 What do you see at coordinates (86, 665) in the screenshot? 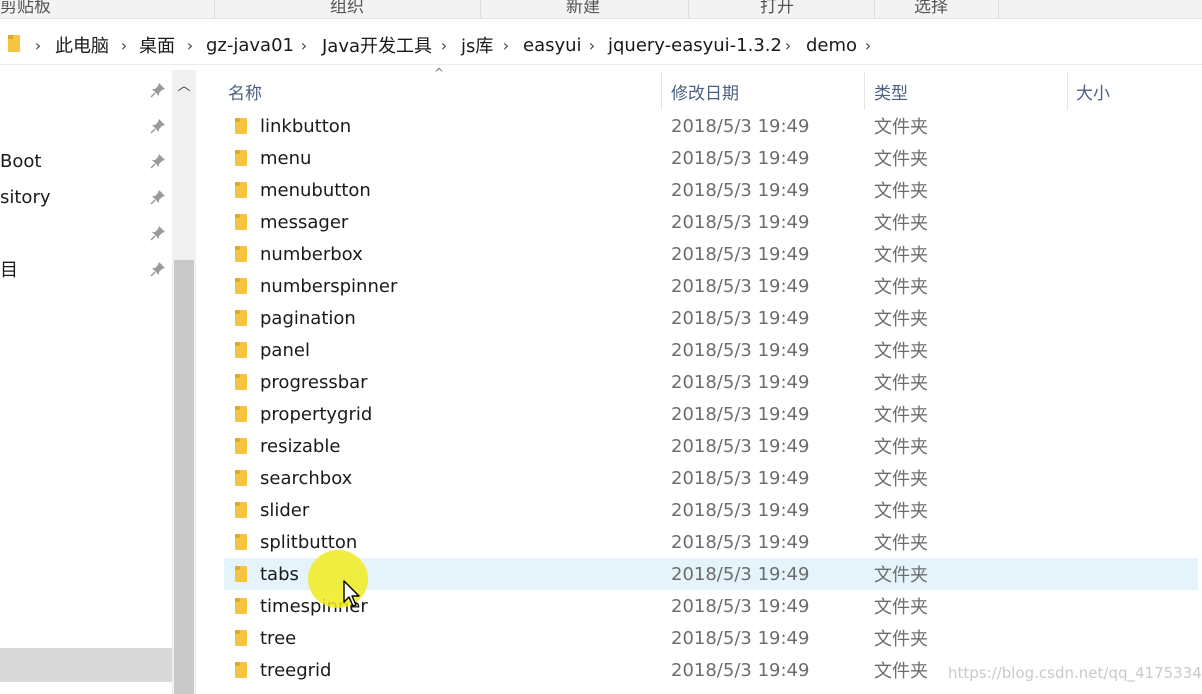
I see `nav-selected-item` at bounding box center [86, 665].